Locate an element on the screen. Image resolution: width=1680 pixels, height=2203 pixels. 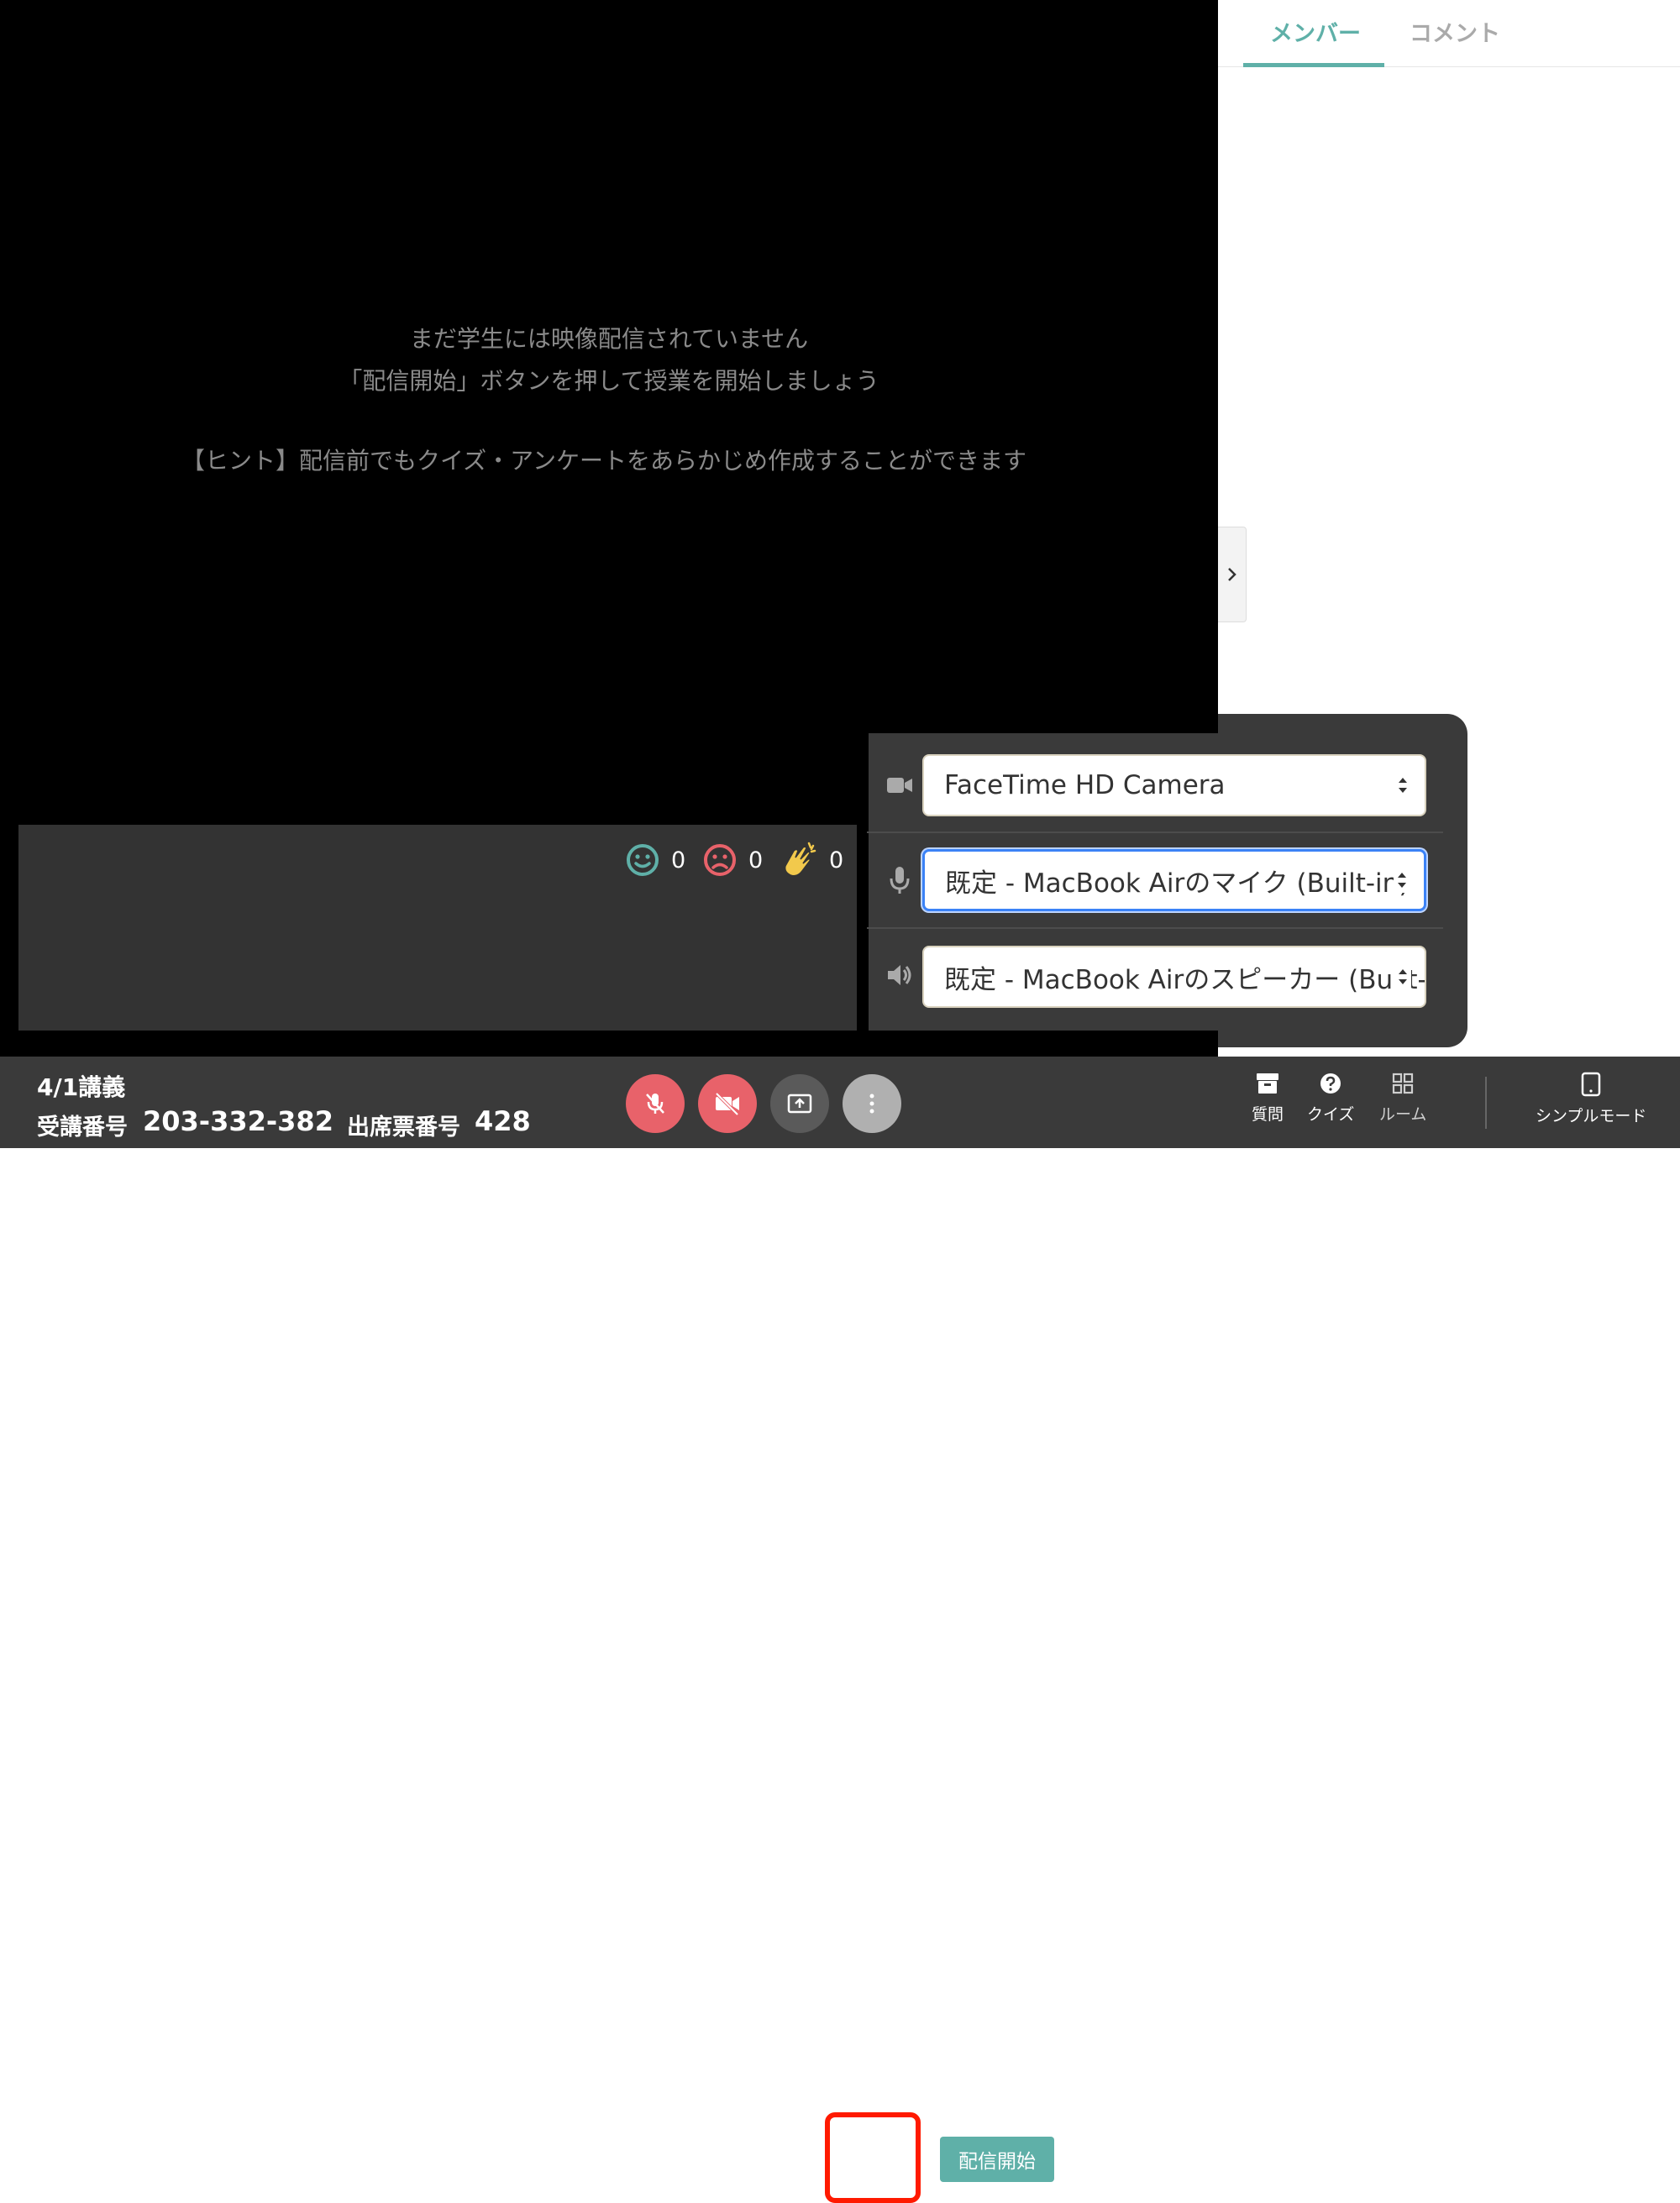
sidebar-toggle-button is located at coordinates (1232, 574).